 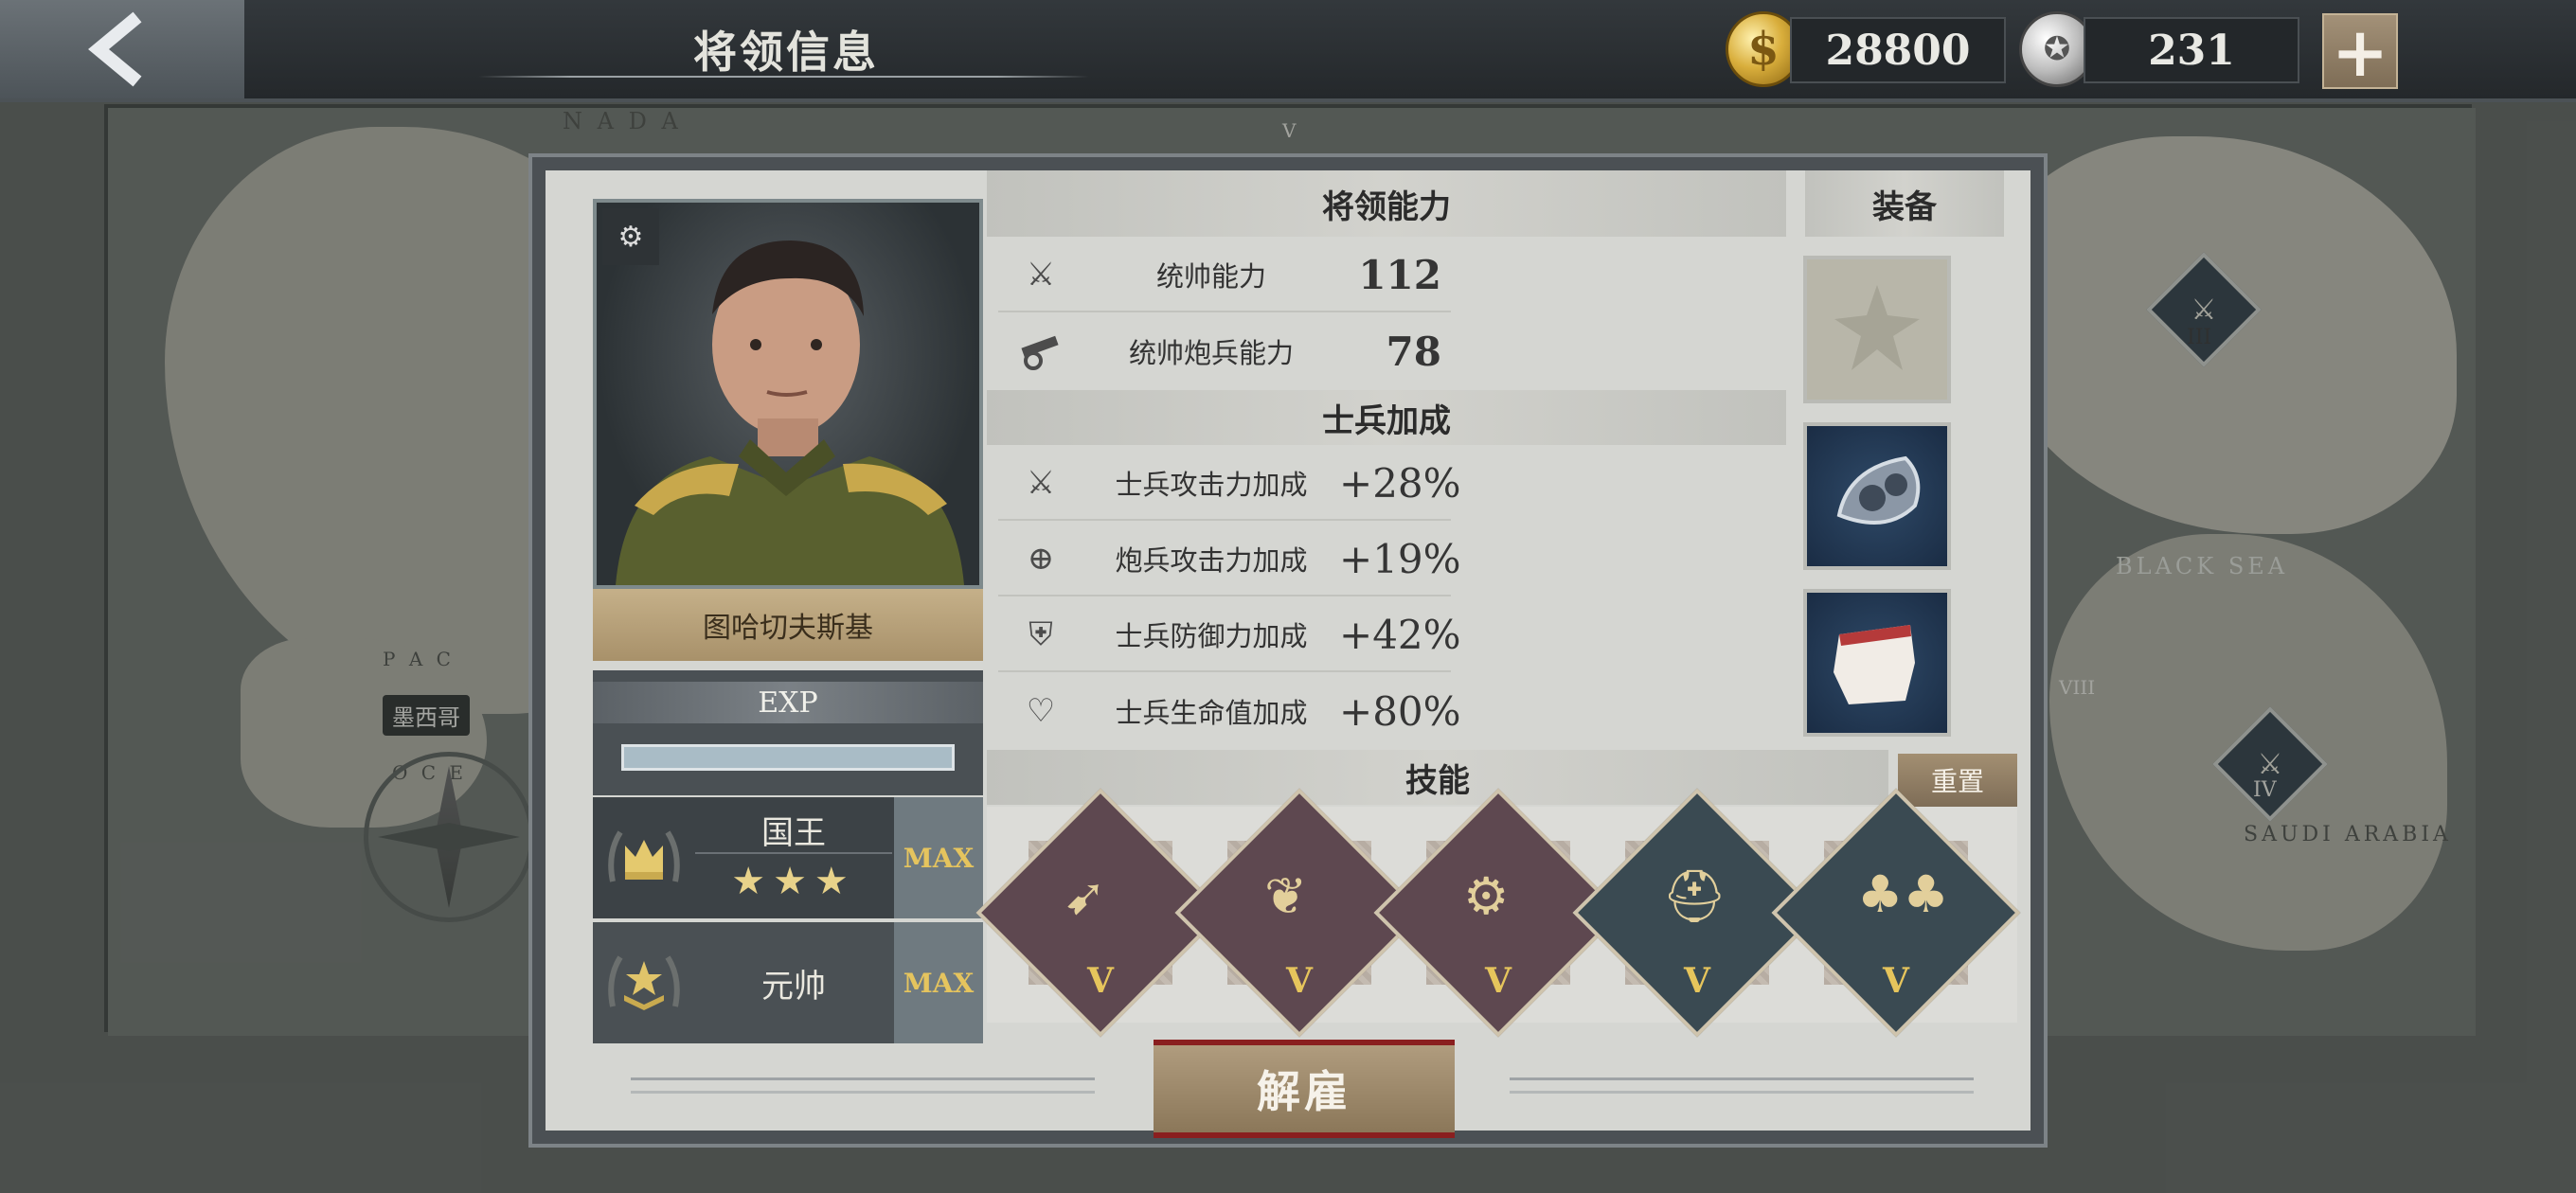 I want to click on skill-slot: ⚙ V, so click(x=1498, y=913).